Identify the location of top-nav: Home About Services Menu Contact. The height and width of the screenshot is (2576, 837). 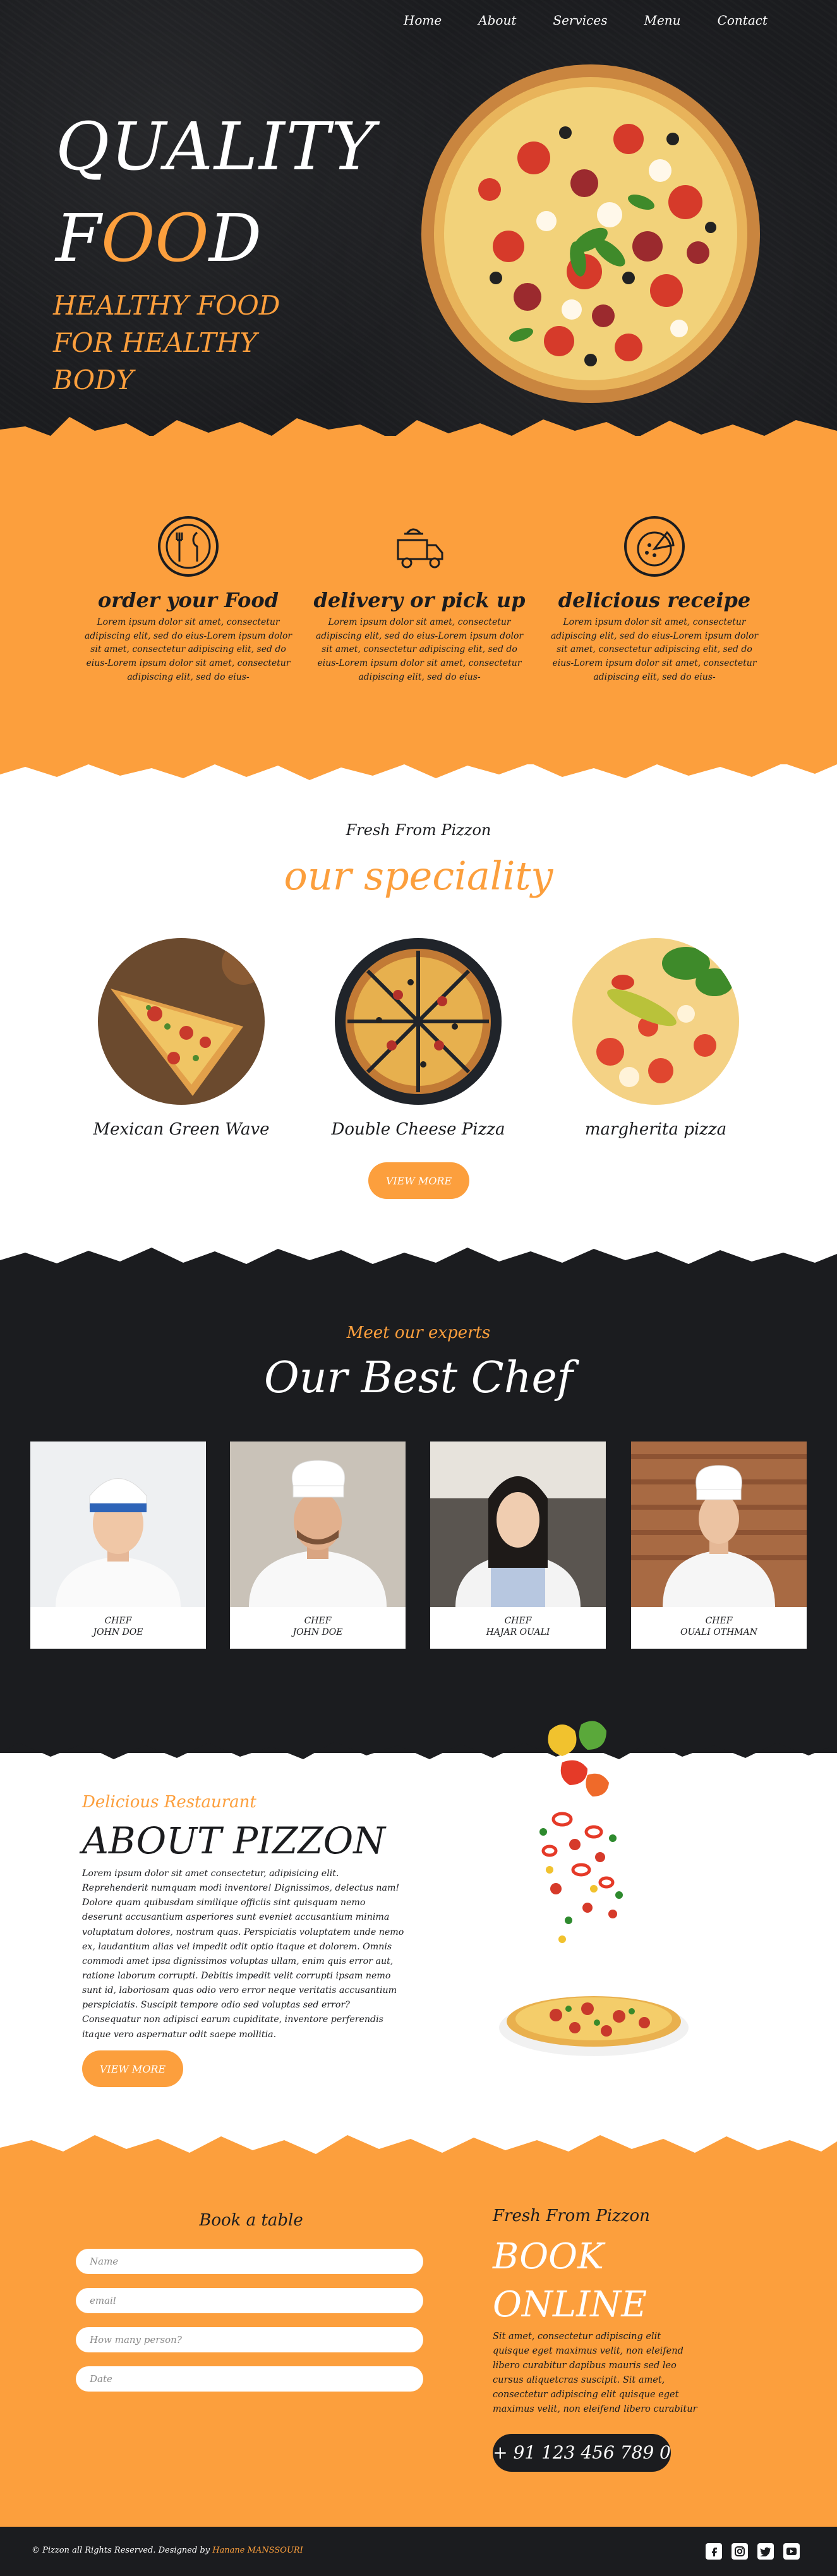
(586, 20).